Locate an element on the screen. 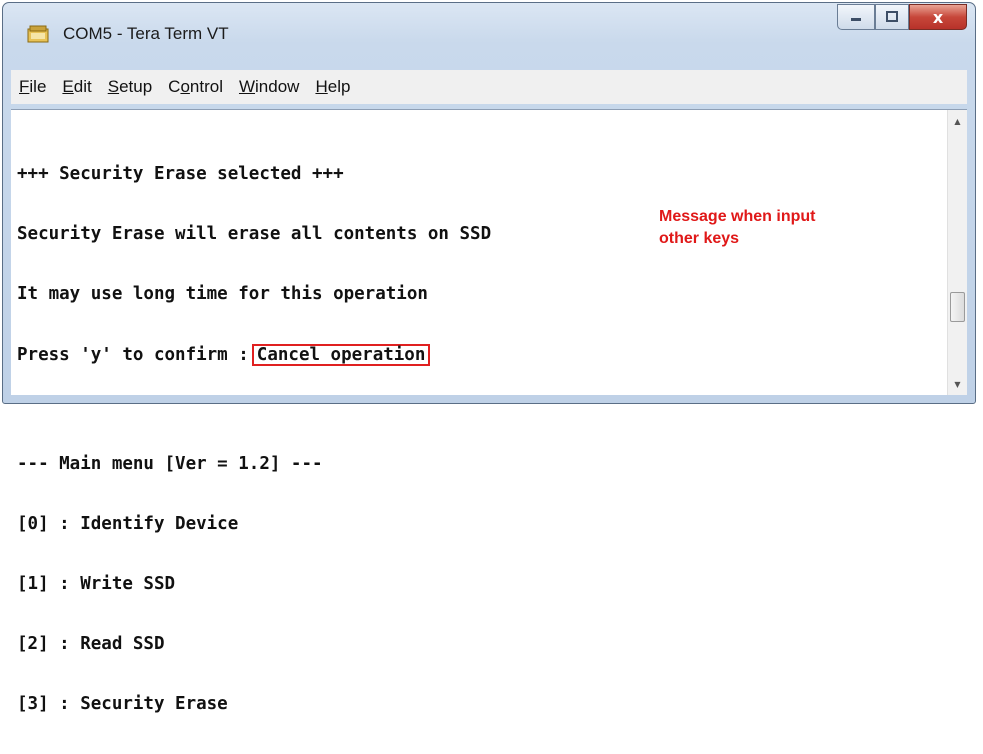 This screenshot has width=983, height=754. menu-setup: Setup is located at coordinates (130, 87).